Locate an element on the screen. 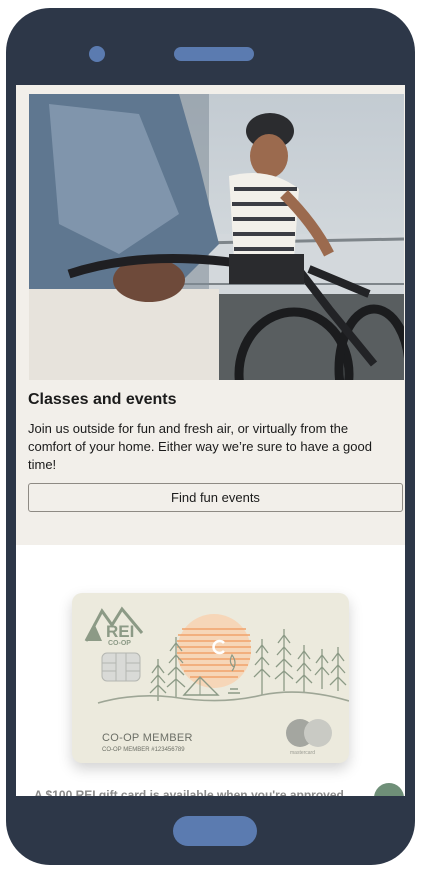  rei-logo-text: REI is located at coordinates (120, 631).